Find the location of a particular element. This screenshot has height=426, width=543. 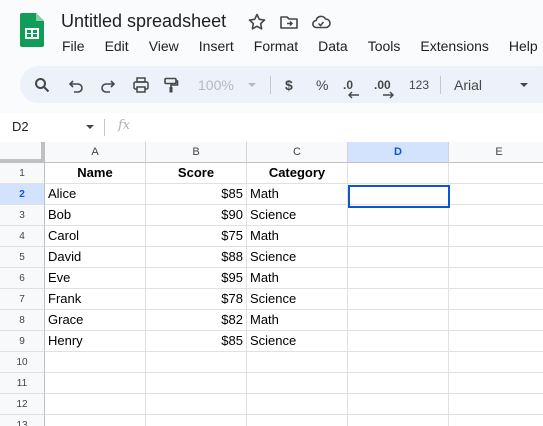

cell-a8: Grace is located at coordinates (95, 320).